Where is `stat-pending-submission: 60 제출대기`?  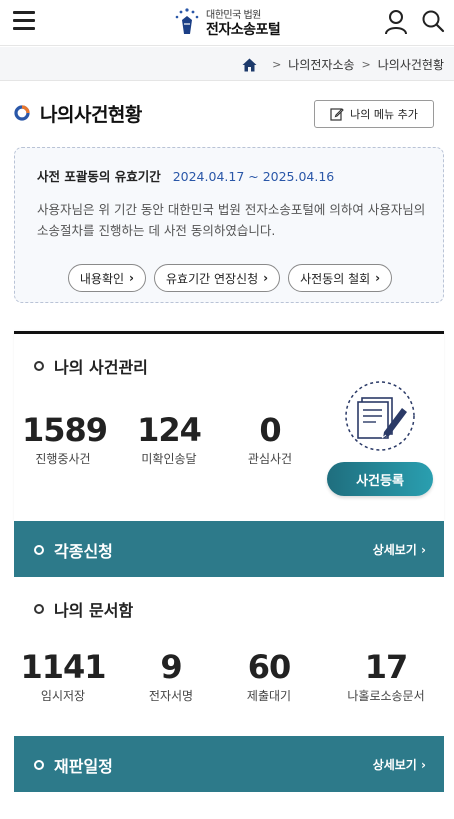
stat-pending-submission: 60 제출대기 is located at coordinates (269, 676).